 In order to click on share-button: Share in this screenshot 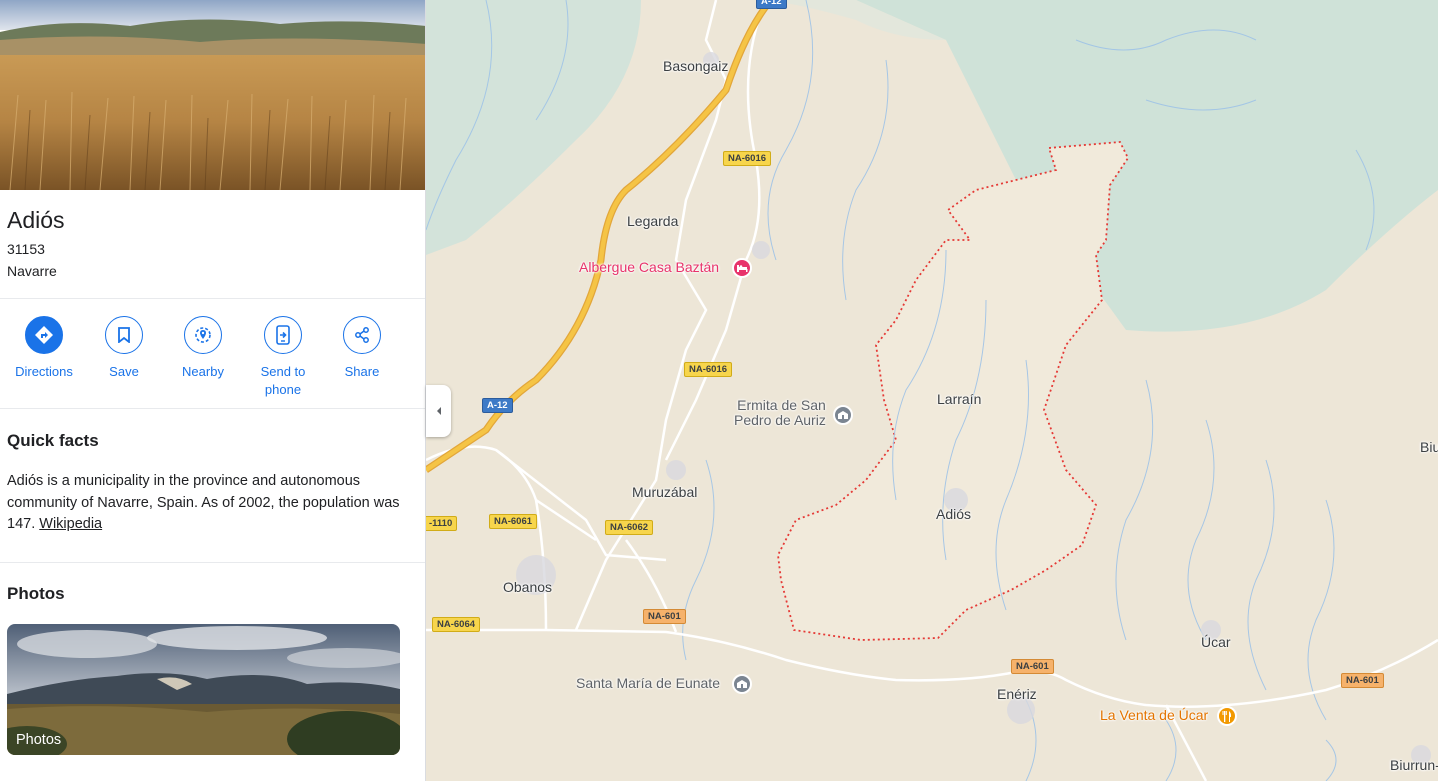, I will do `click(362, 348)`.